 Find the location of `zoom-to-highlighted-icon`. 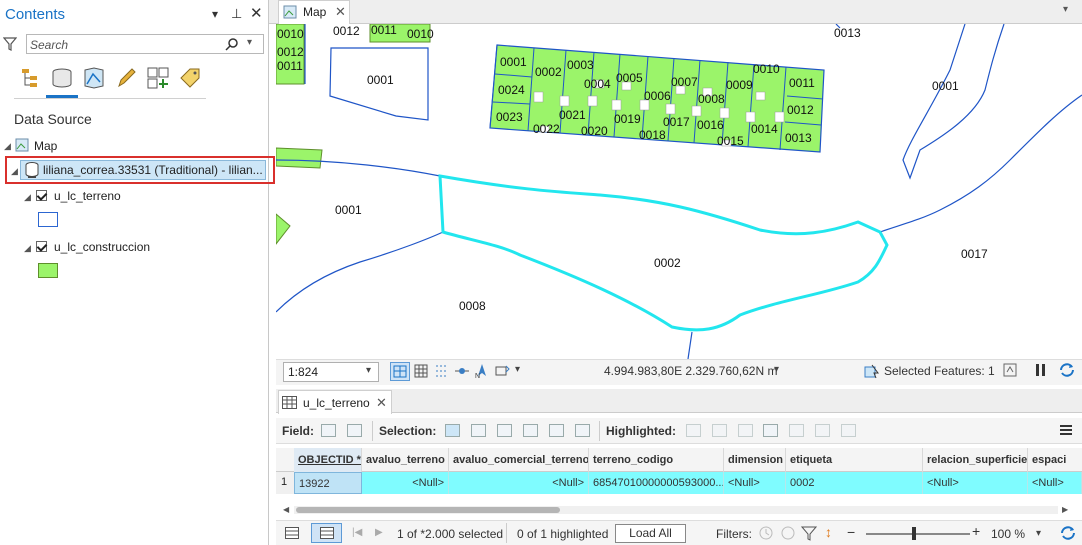

zoom-to-highlighted-icon is located at coordinates (693, 430).